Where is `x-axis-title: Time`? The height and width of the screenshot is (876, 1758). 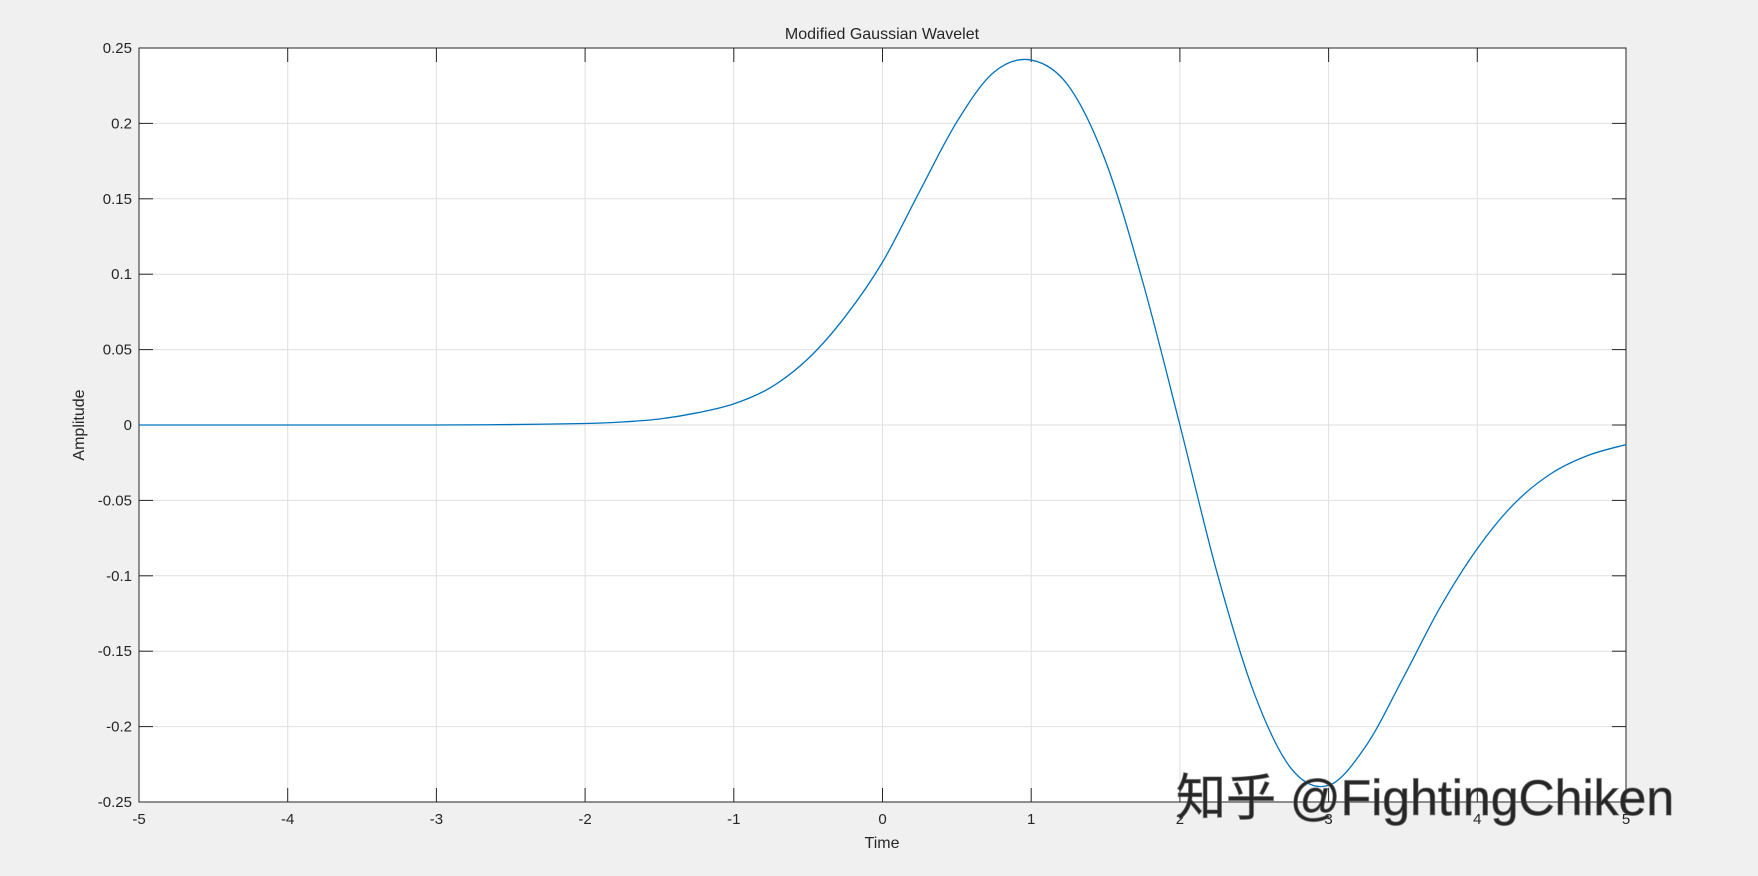
x-axis-title: Time is located at coordinates (882, 843).